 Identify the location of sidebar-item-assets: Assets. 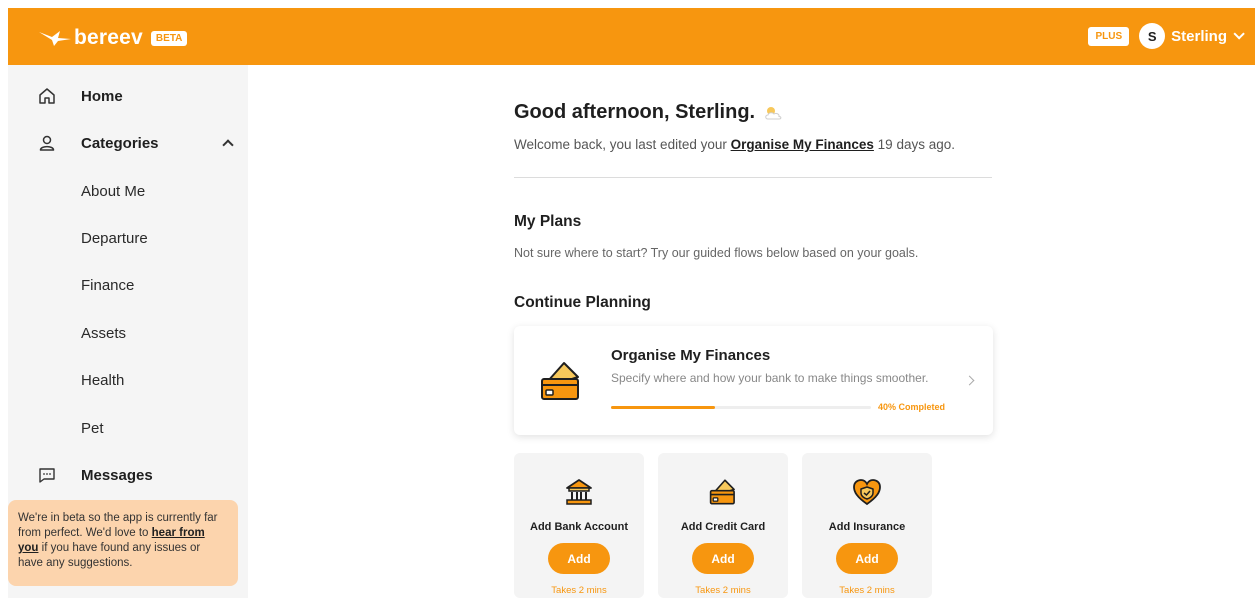
(128, 333).